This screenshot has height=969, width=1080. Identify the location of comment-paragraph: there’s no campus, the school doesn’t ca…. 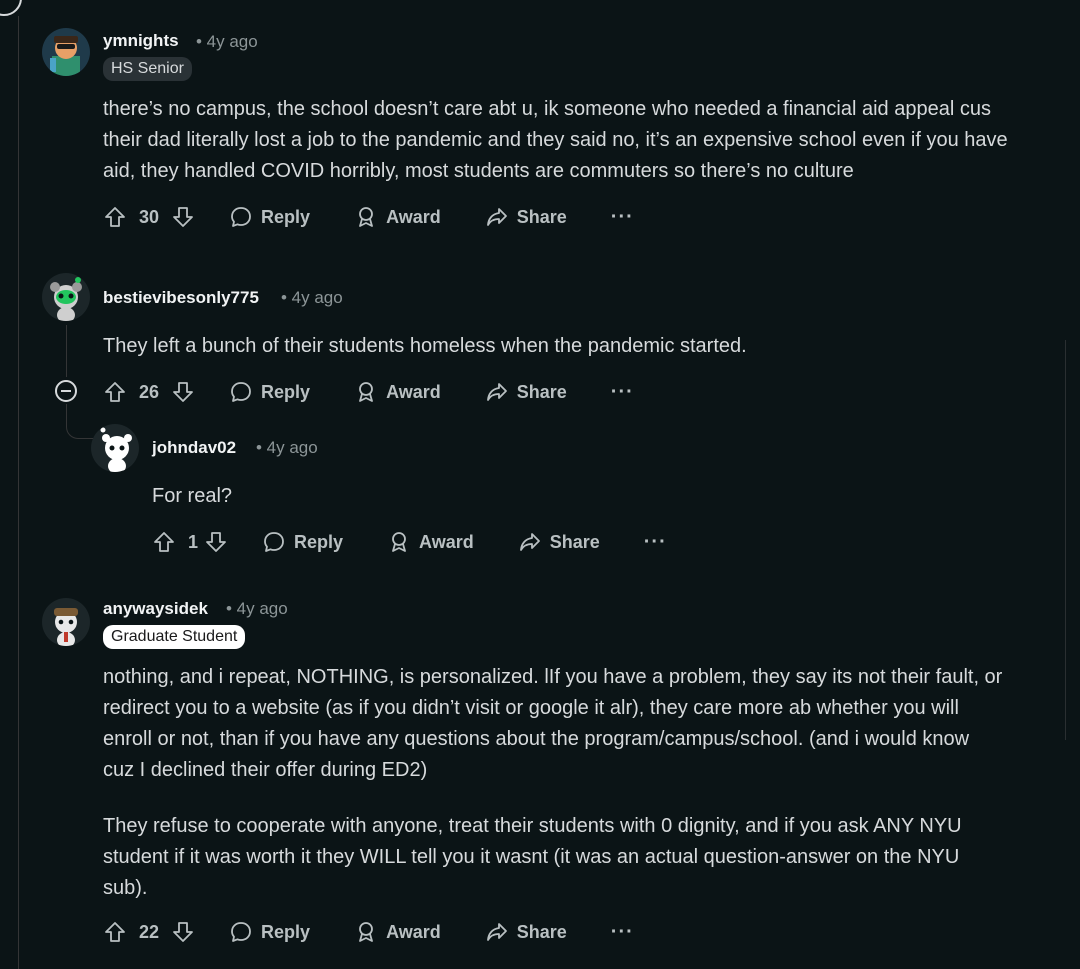
(555, 140).